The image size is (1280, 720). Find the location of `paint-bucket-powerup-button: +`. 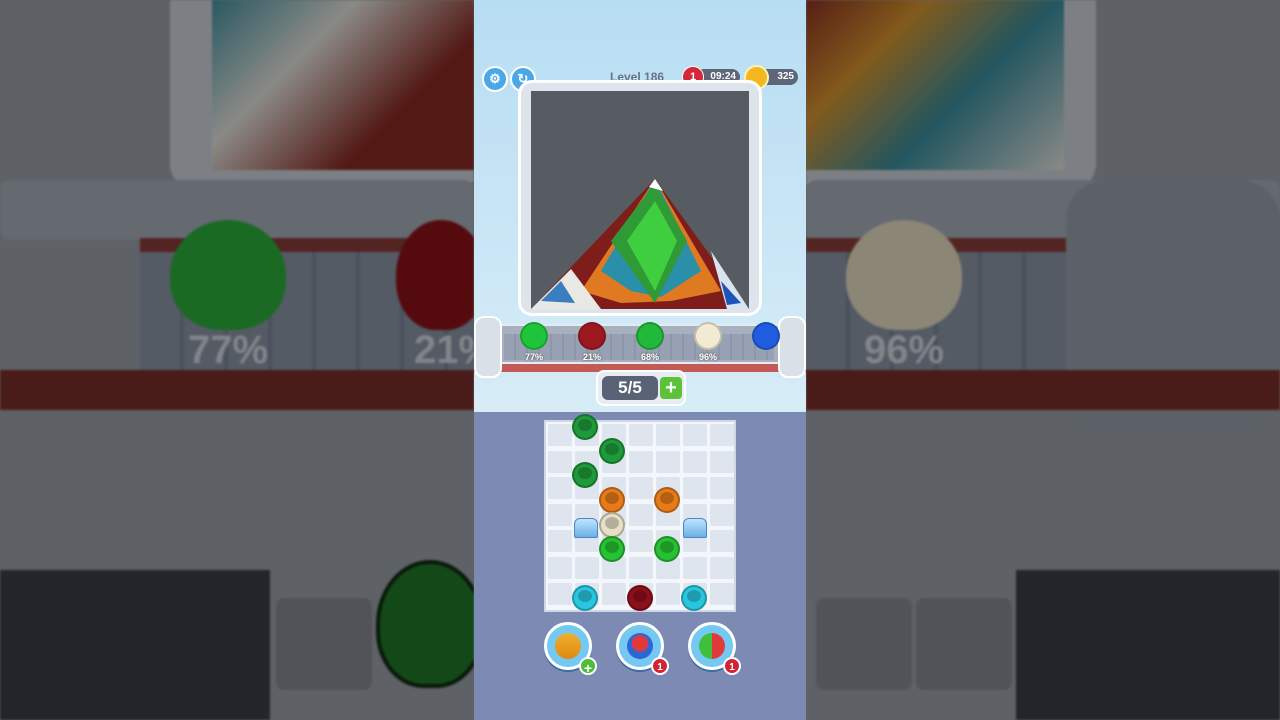

paint-bucket-powerup-button: + is located at coordinates (570, 649).